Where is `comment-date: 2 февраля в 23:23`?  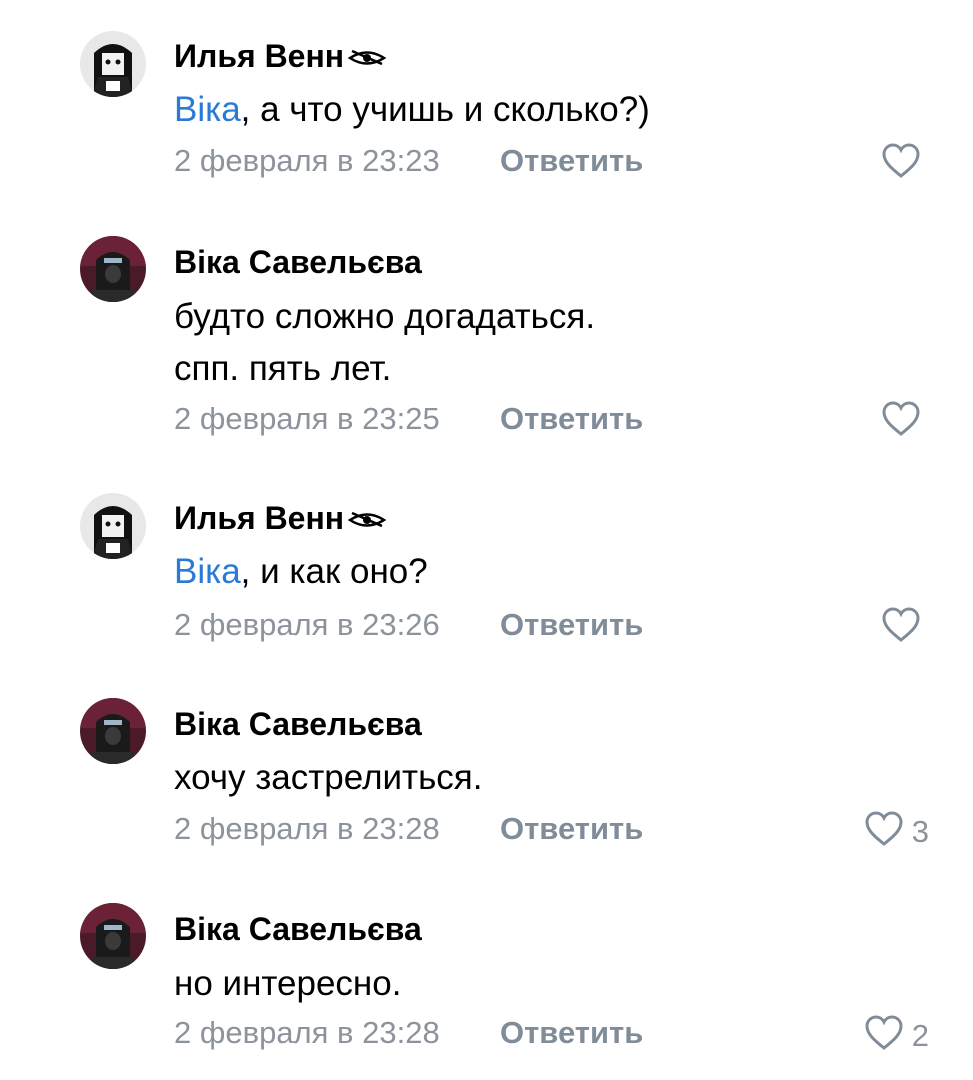 comment-date: 2 февраля в 23:23 is located at coordinates (307, 160).